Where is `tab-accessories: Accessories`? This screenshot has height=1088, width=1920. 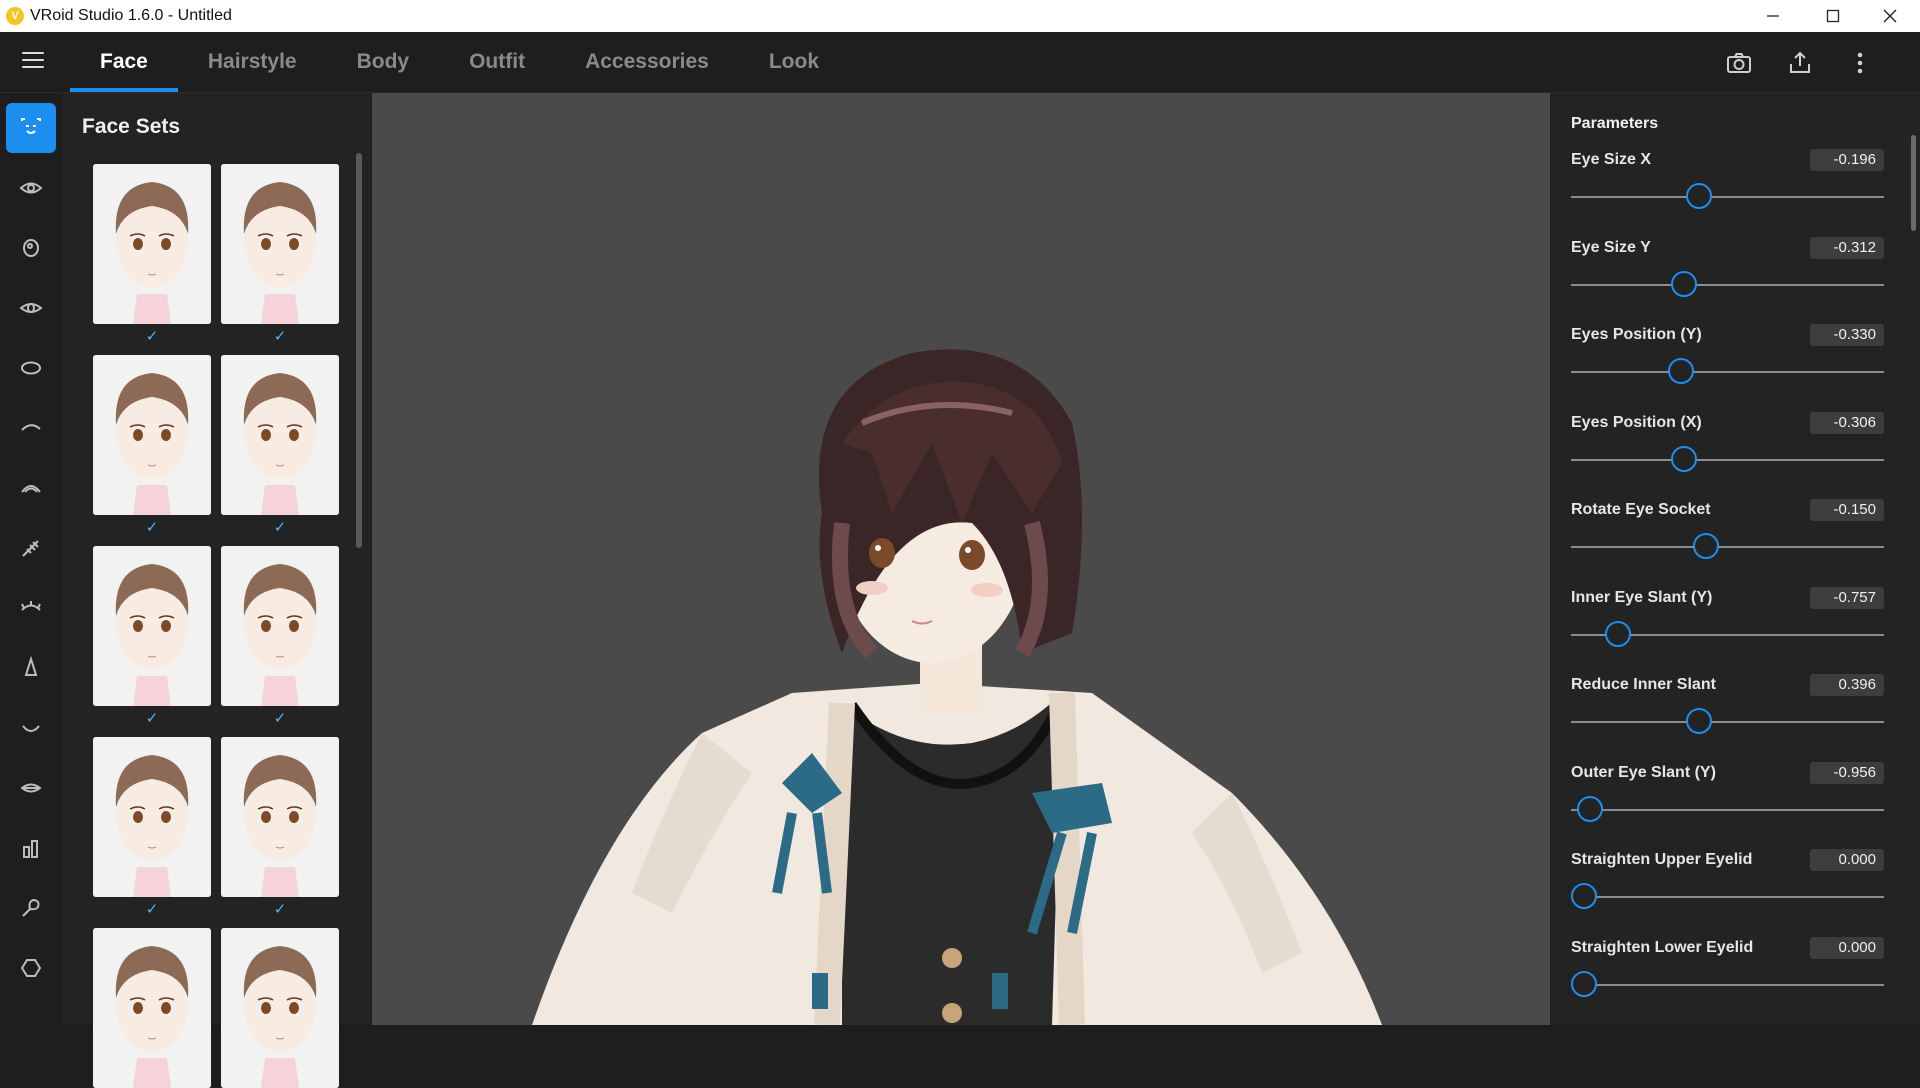 tab-accessories: Accessories is located at coordinates (647, 62).